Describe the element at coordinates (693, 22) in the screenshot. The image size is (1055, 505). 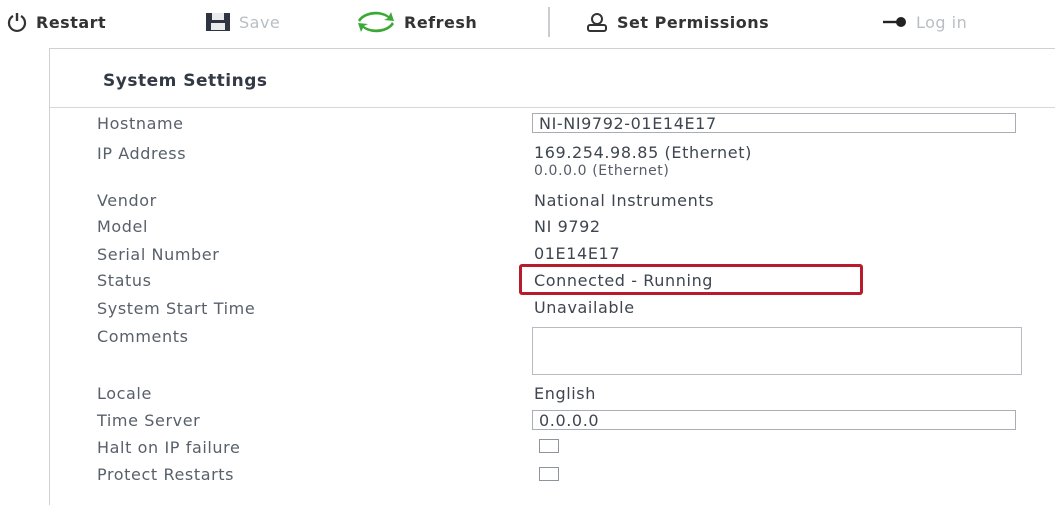
I see `set-permissions-label: Set Permissions` at that location.